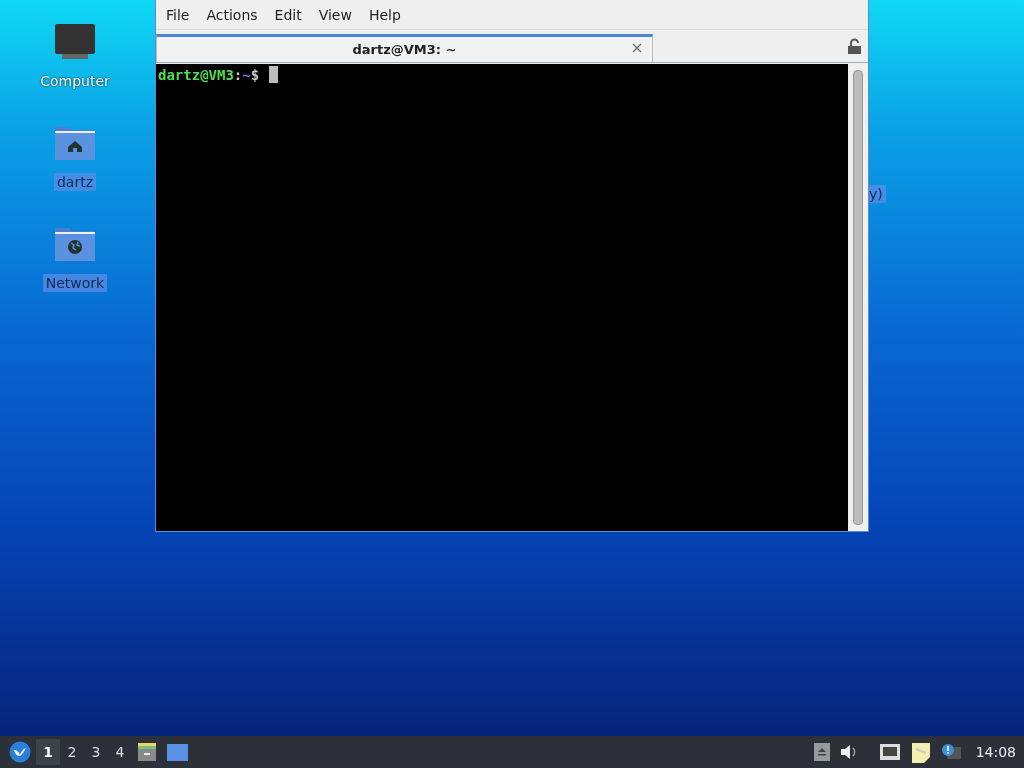  What do you see at coordinates (637, 48) in the screenshot?
I see `close-icon` at bounding box center [637, 48].